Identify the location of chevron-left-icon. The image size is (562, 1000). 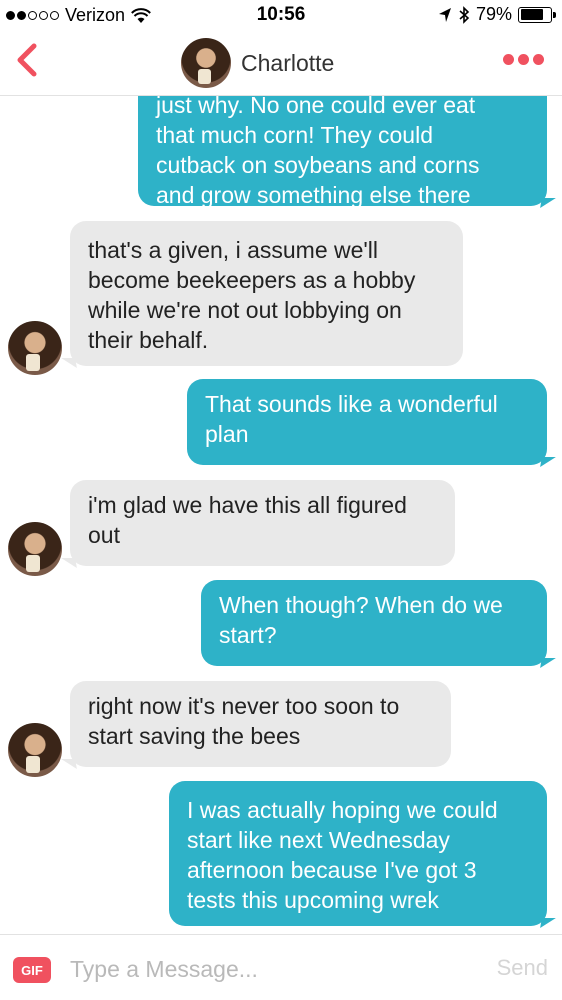
(27, 60).